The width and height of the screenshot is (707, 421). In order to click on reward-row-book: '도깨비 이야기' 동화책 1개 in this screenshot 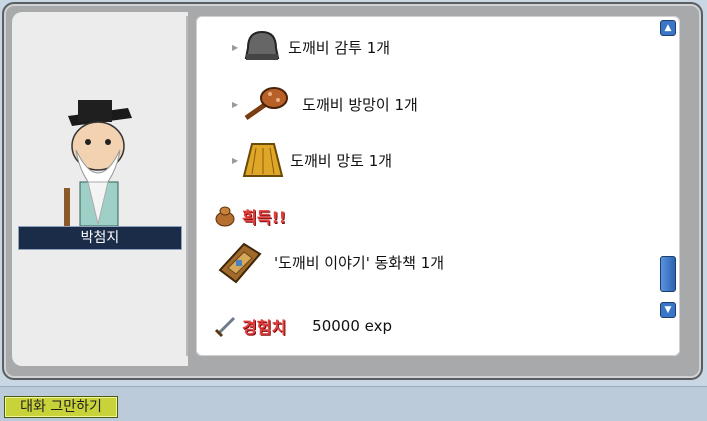, I will do `click(329, 262)`.